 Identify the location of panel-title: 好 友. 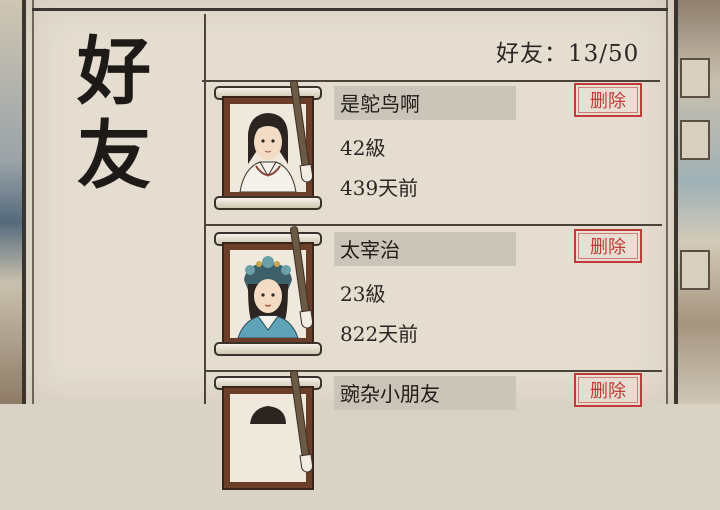
(114, 114).